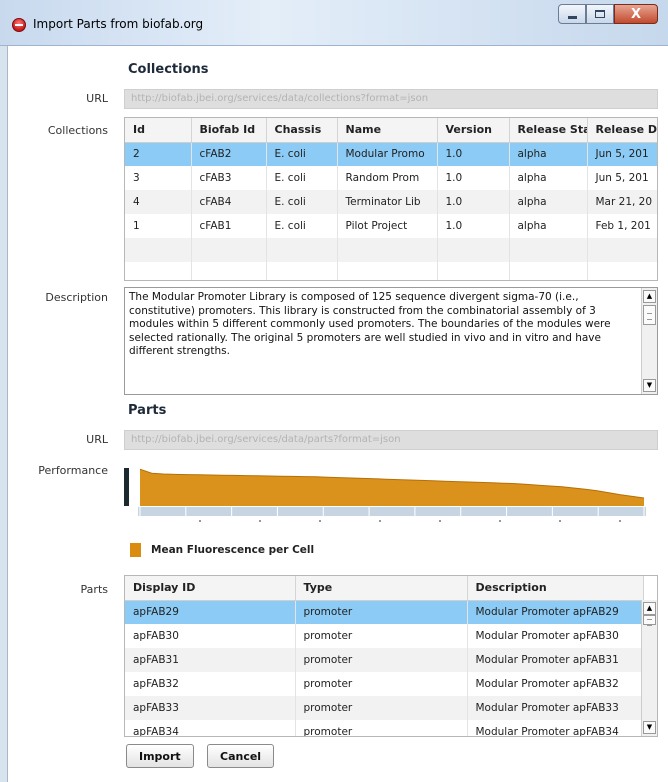 The image size is (668, 782). I want to click on cell-display-id: apFAB33, so click(210, 708).